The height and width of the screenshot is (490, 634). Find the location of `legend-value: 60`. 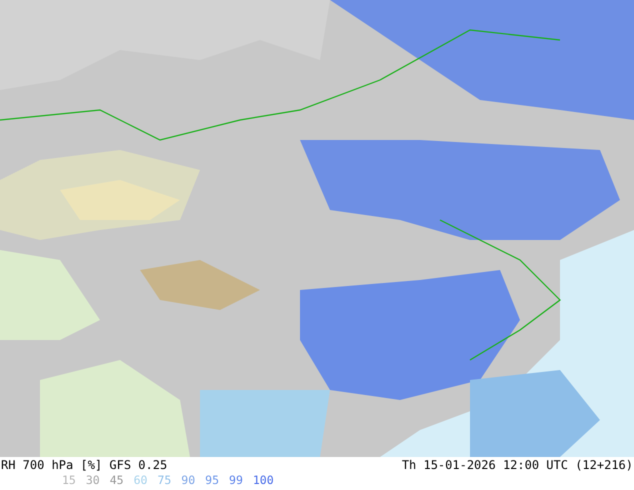

legend-value: 60 is located at coordinates (141, 480).